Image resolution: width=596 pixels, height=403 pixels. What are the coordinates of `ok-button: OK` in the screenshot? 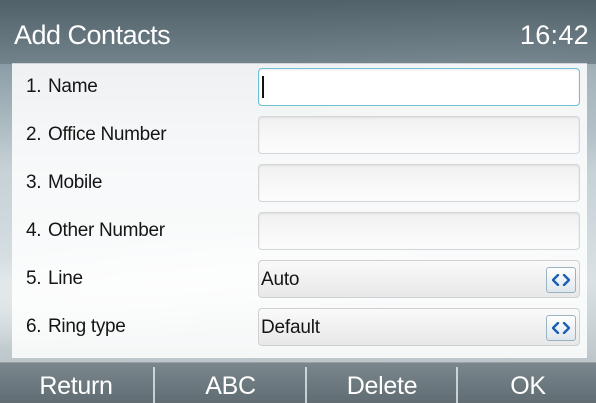 It's located at (528, 383).